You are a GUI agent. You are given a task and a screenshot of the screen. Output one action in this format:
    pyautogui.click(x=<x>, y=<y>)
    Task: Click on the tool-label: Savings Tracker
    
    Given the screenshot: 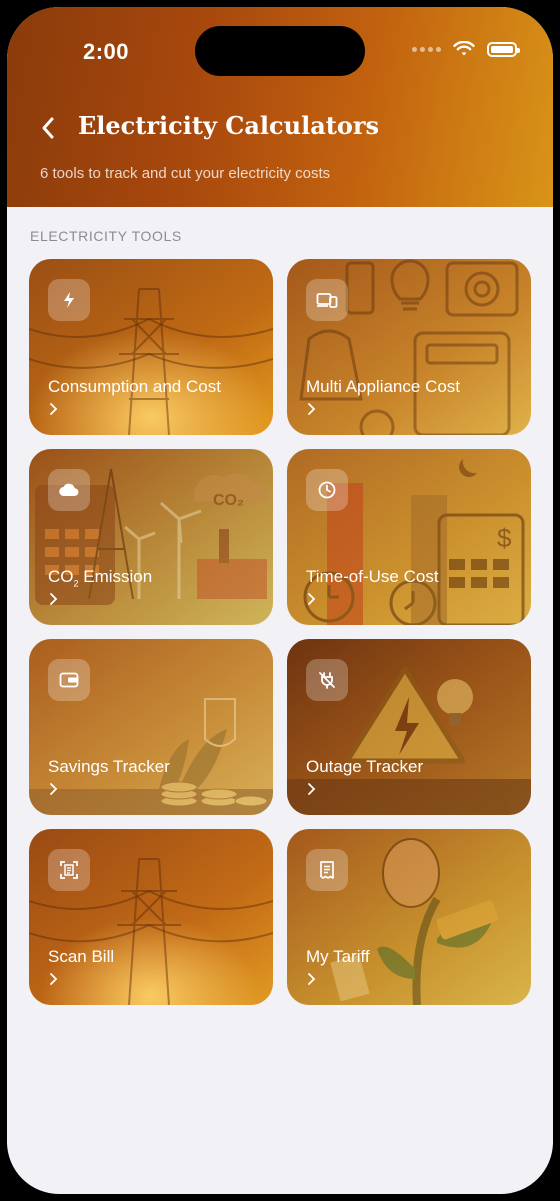 What is the action you would take?
    pyautogui.click(x=109, y=766)
    